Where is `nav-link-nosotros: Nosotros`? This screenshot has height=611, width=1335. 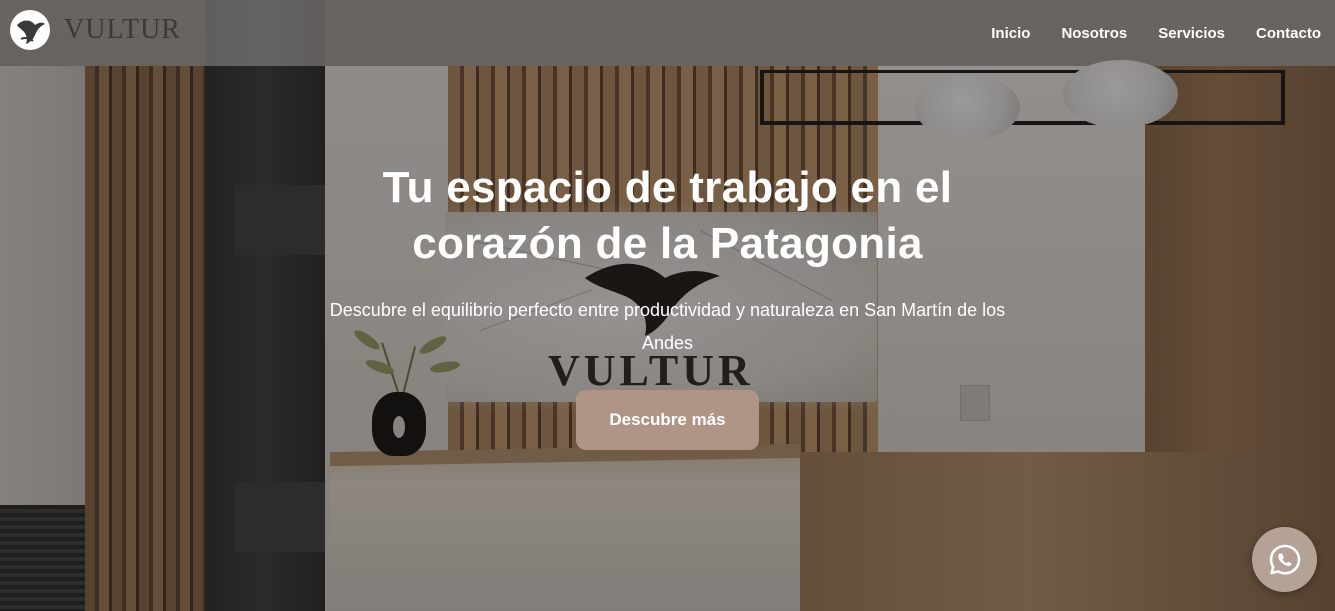 nav-link-nosotros: Nosotros is located at coordinates (1094, 33).